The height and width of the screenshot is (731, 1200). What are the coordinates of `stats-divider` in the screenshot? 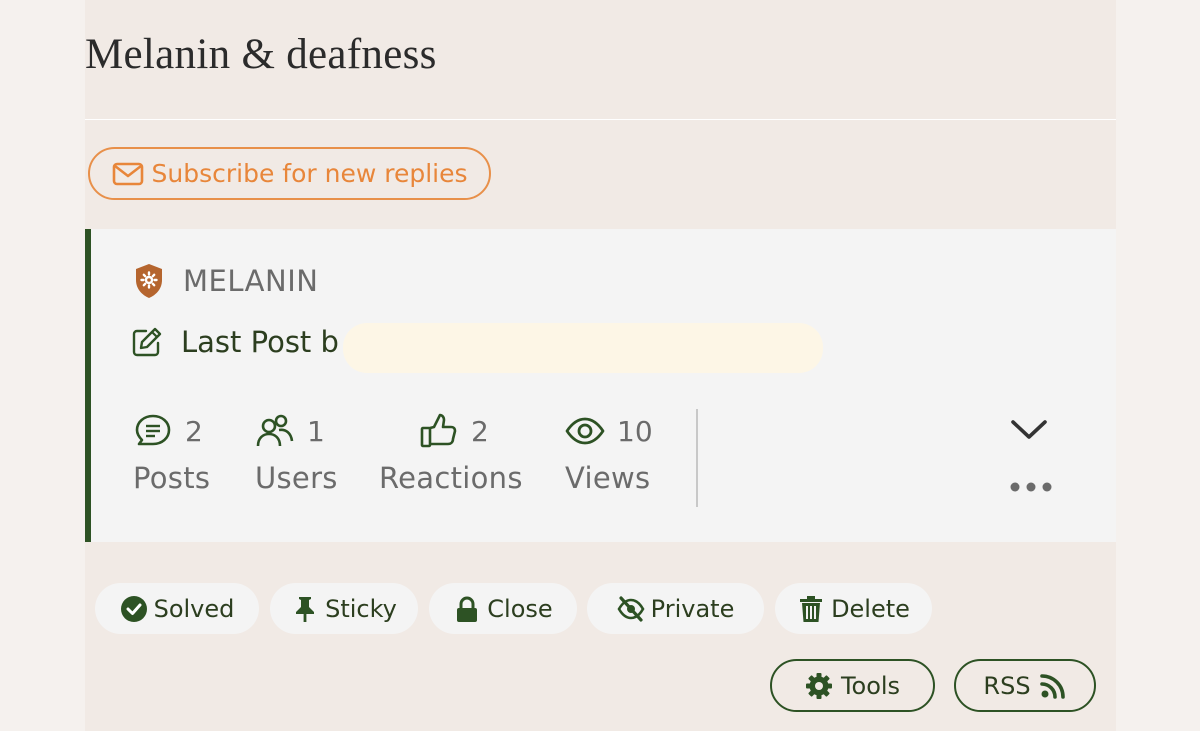 It's located at (697, 458).